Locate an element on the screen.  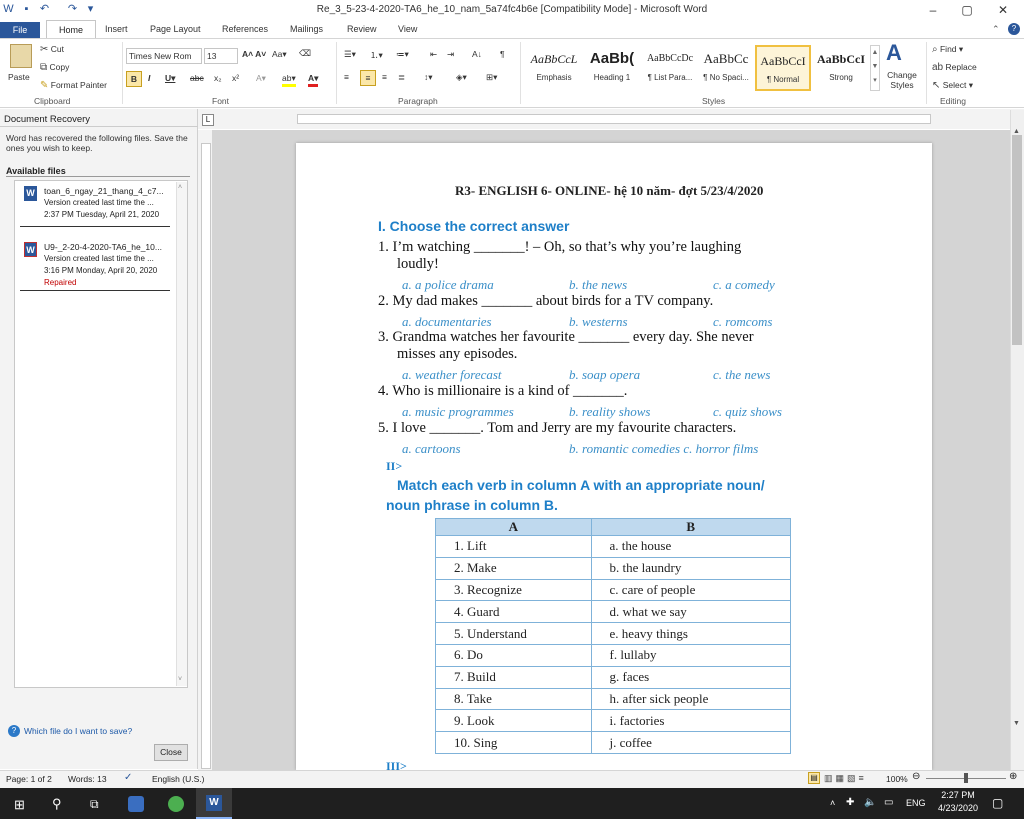
divider is located at coordinates (95, 226).